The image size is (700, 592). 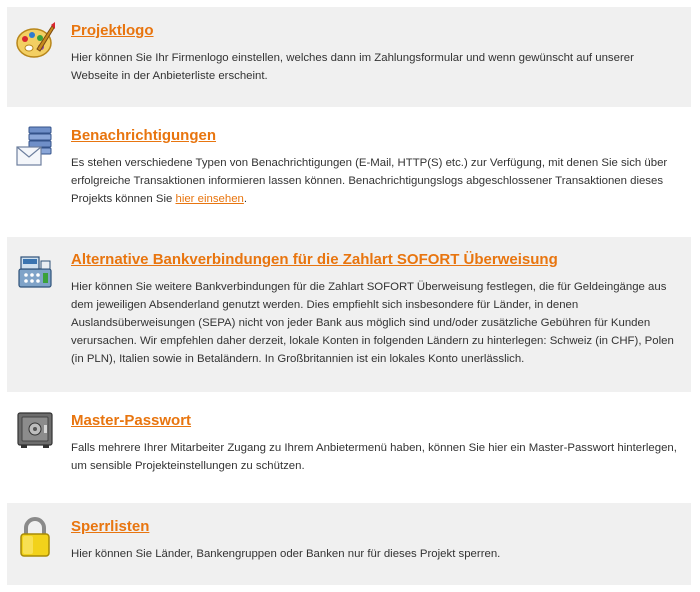 What do you see at coordinates (245, 199) in the screenshot?
I see `description-text-end: .` at bounding box center [245, 199].